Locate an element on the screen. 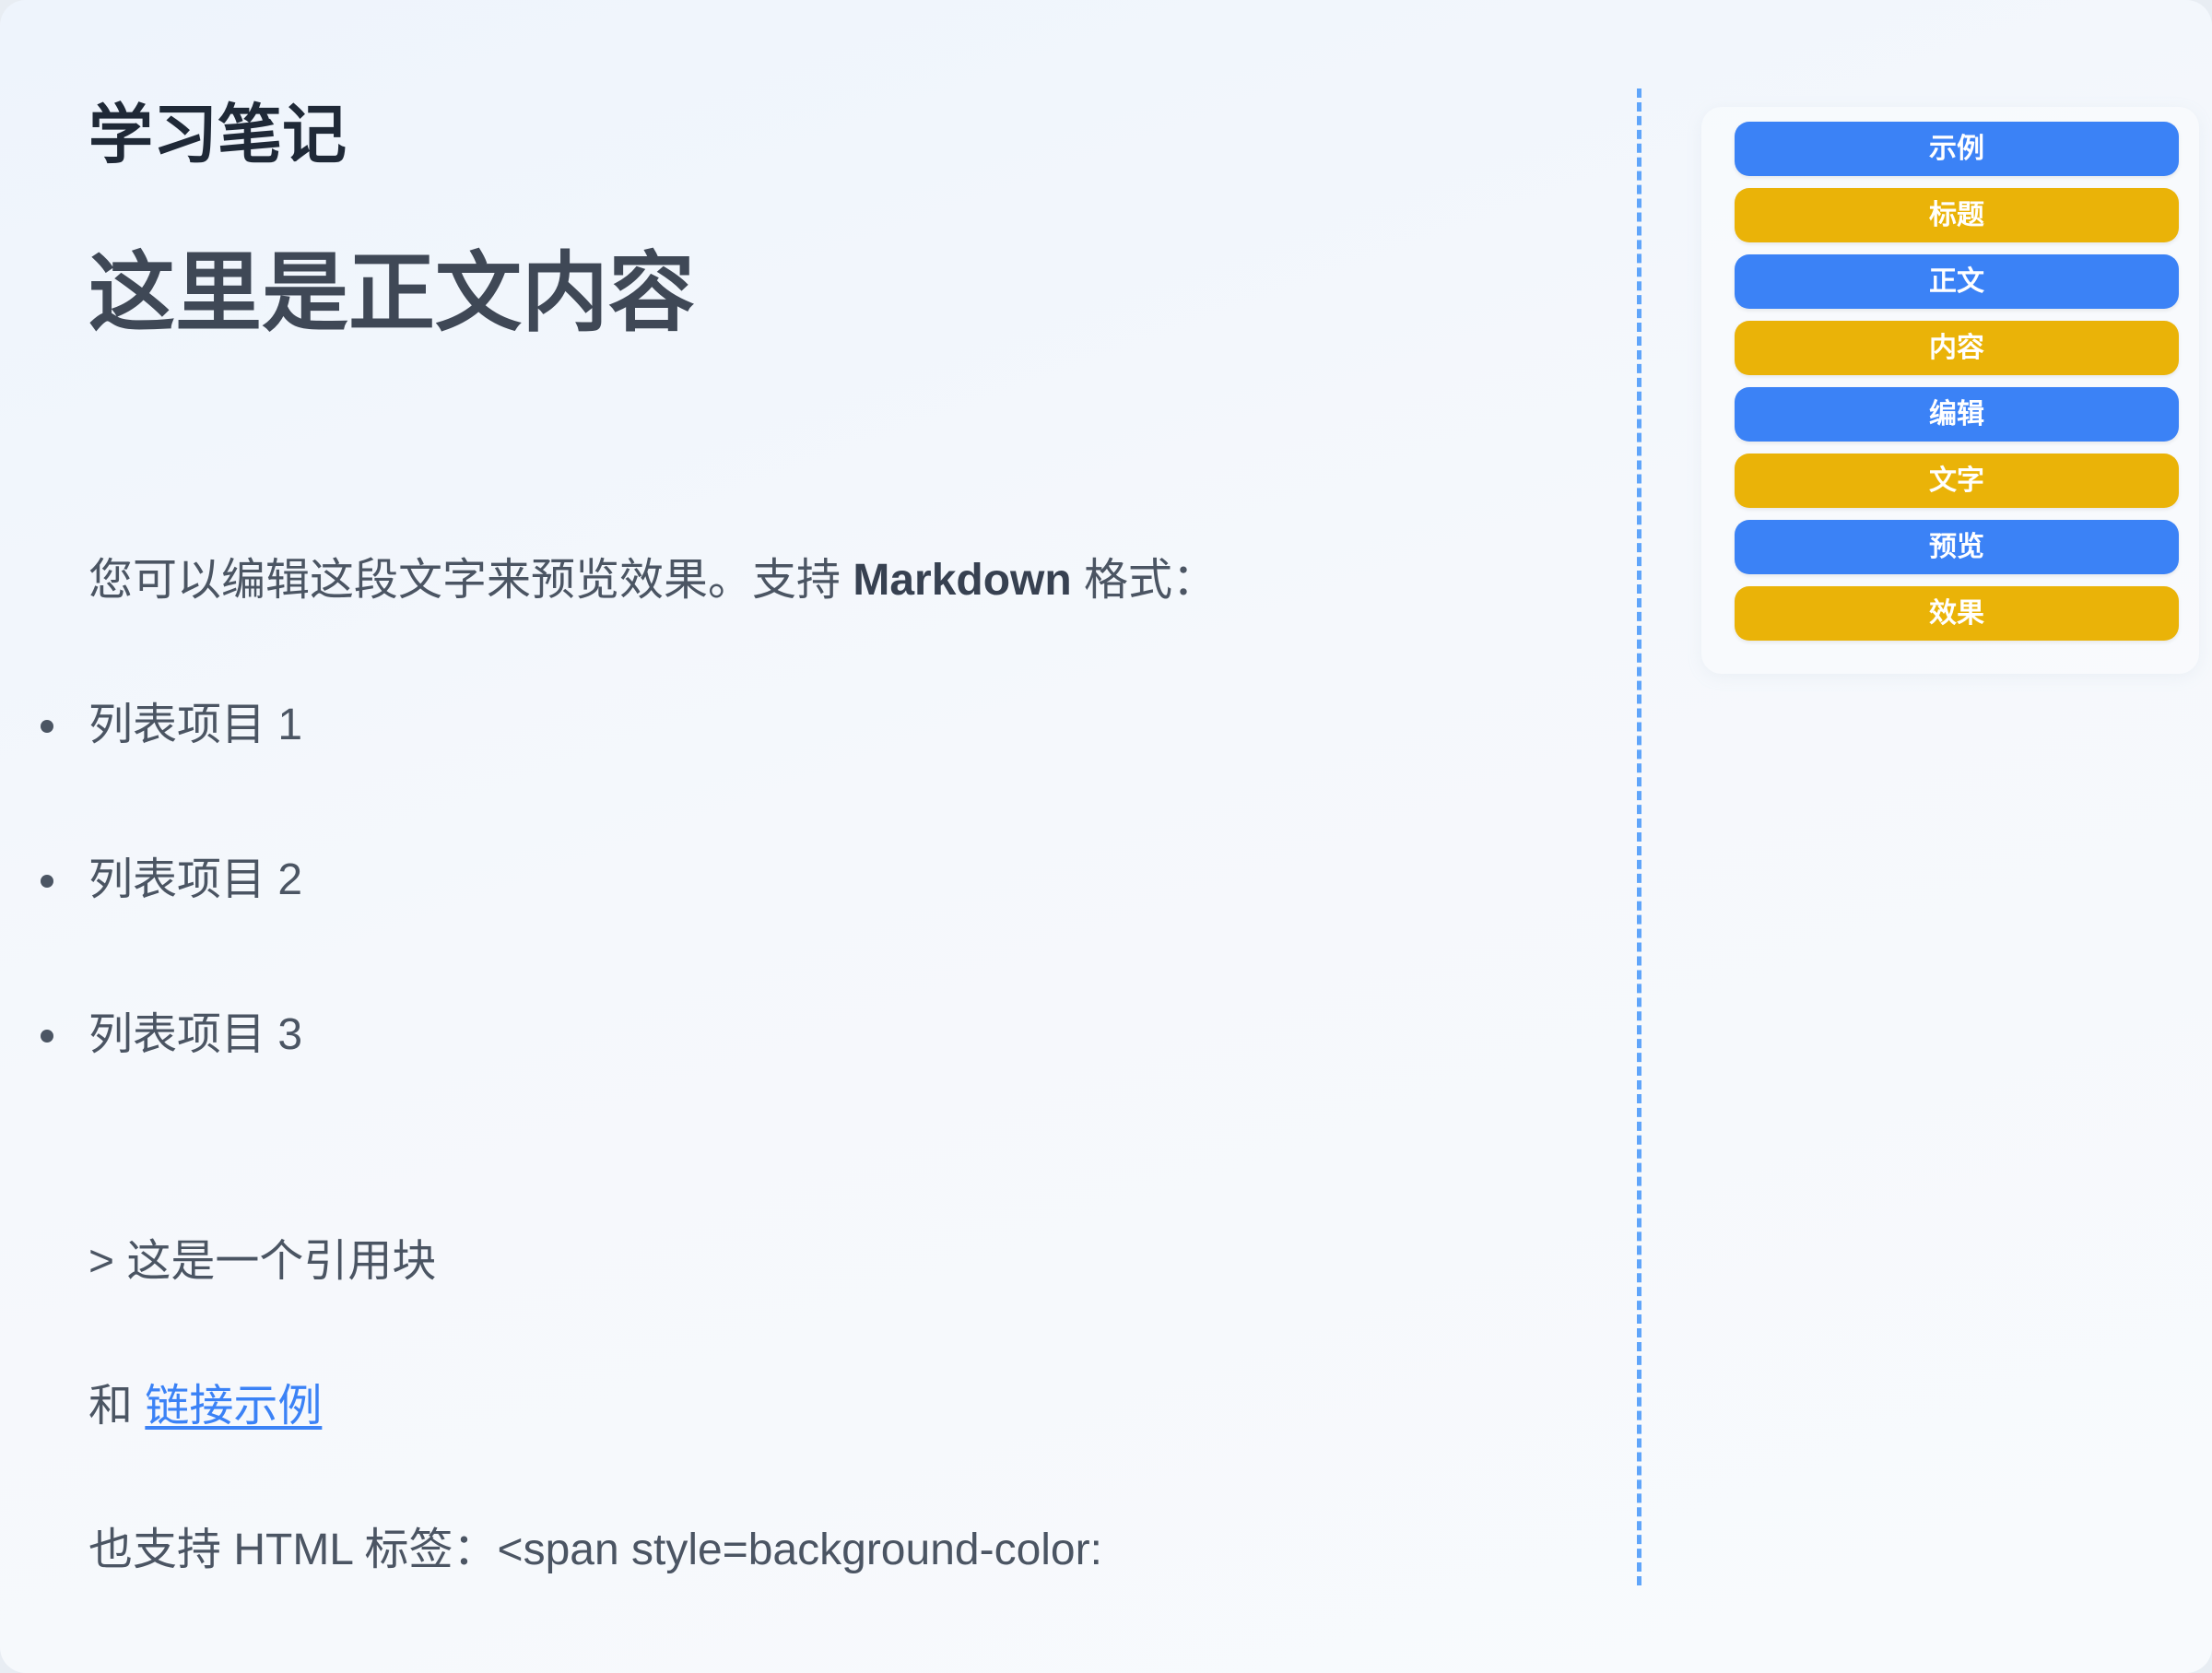 This screenshot has height=1673, width=2212. list-item-label: 列表项目 3 is located at coordinates (195, 1034).